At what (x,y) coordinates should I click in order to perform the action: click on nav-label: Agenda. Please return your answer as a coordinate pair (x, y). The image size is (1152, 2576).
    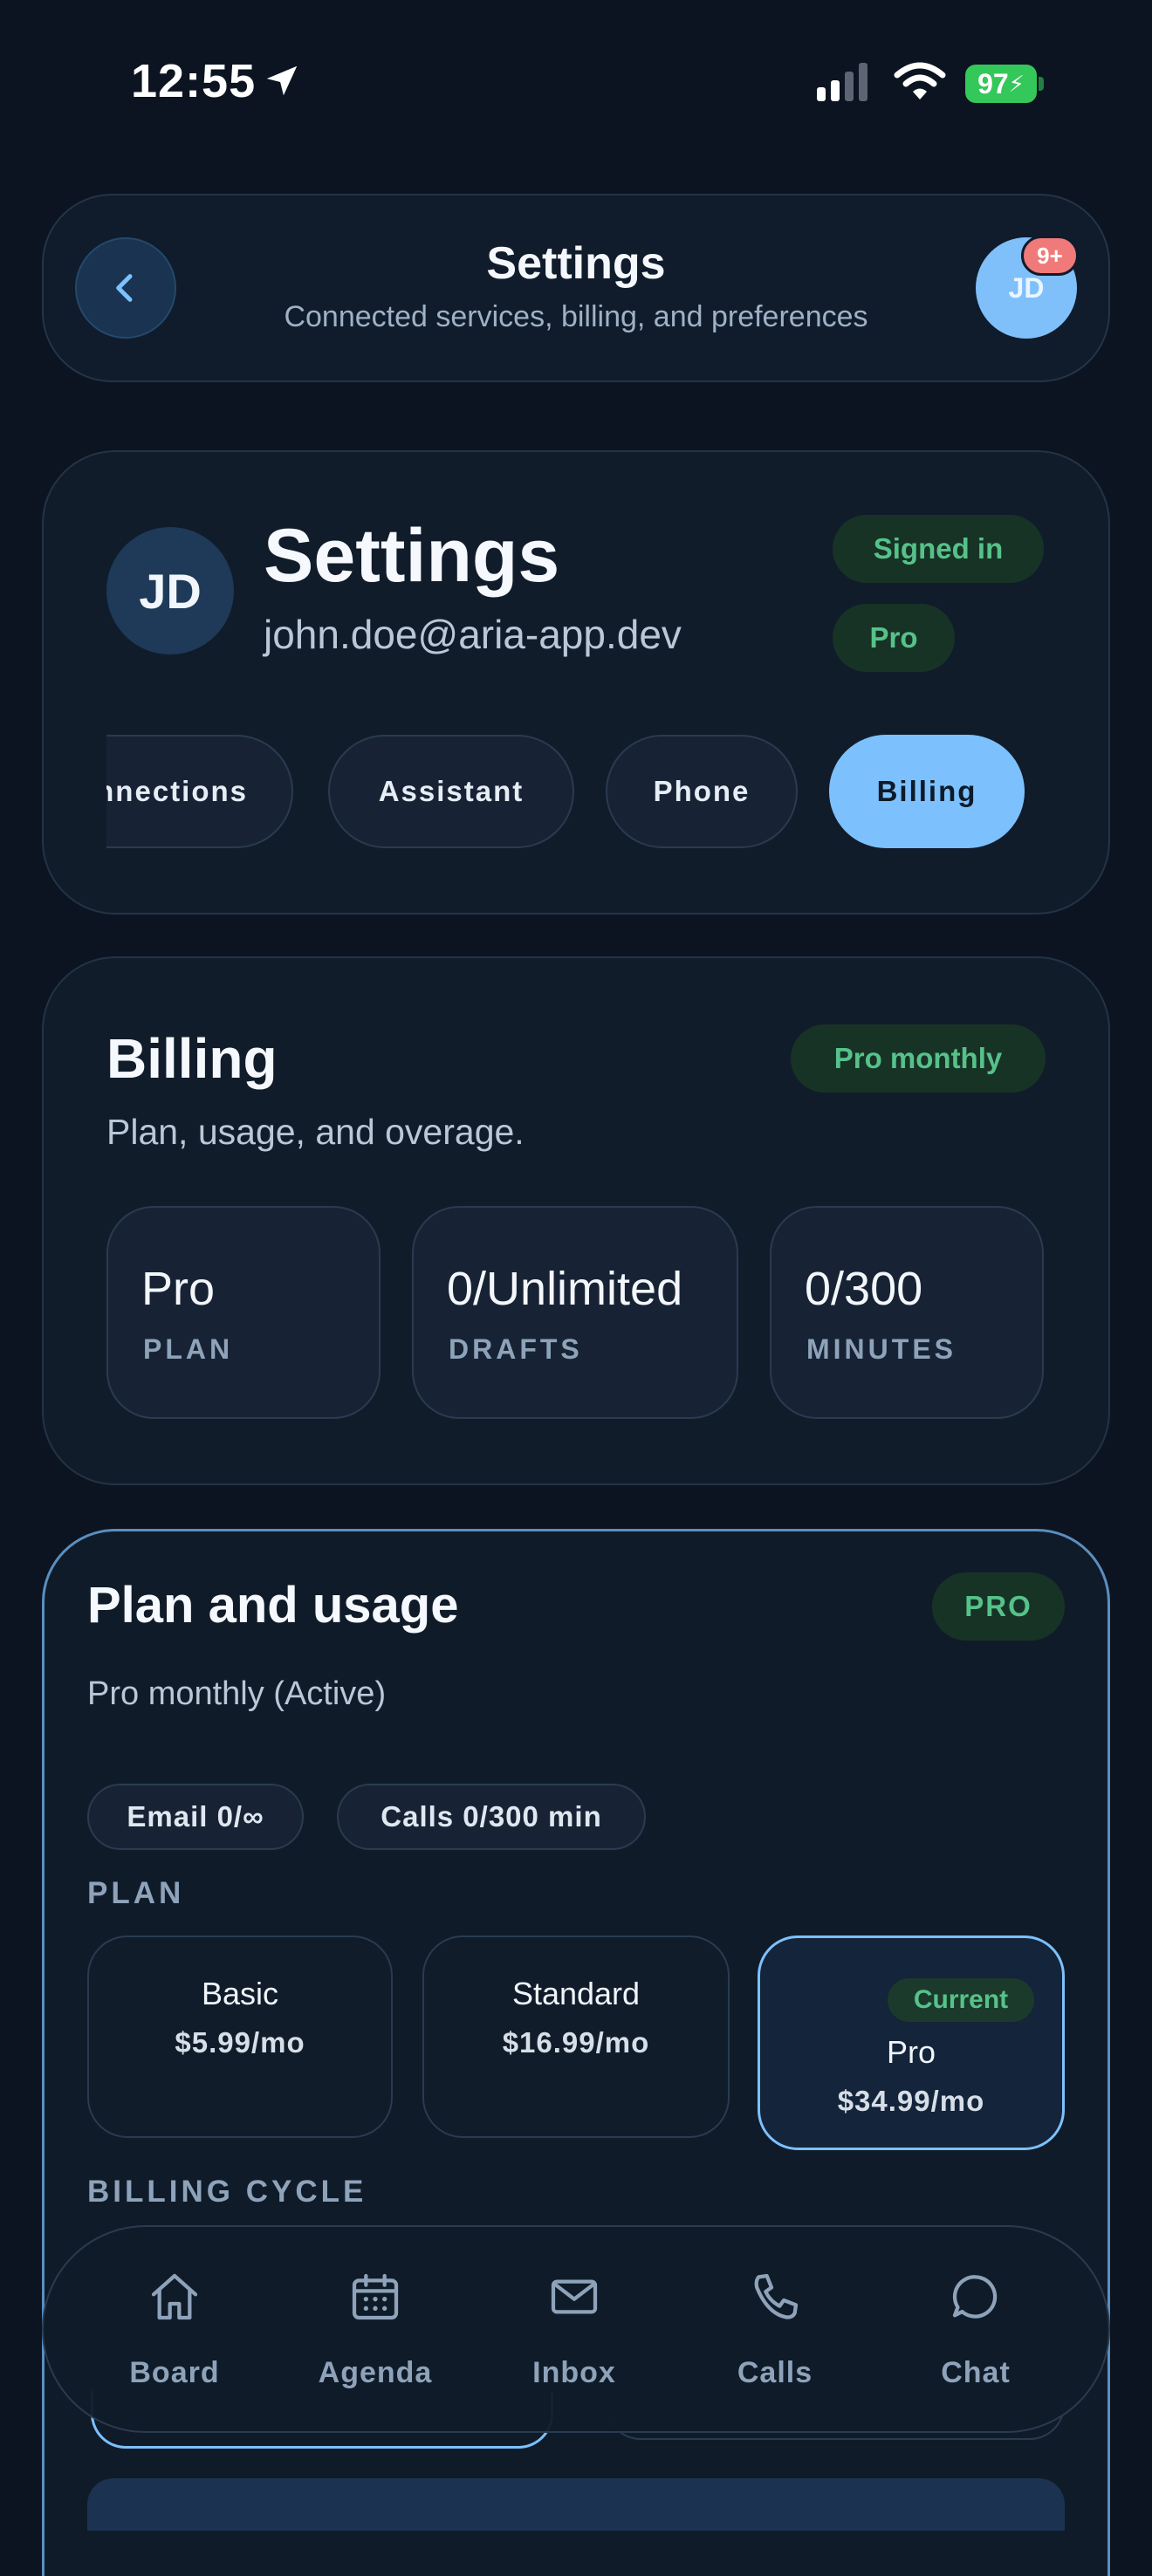
    Looking at the image, I should click on (375, 2372).